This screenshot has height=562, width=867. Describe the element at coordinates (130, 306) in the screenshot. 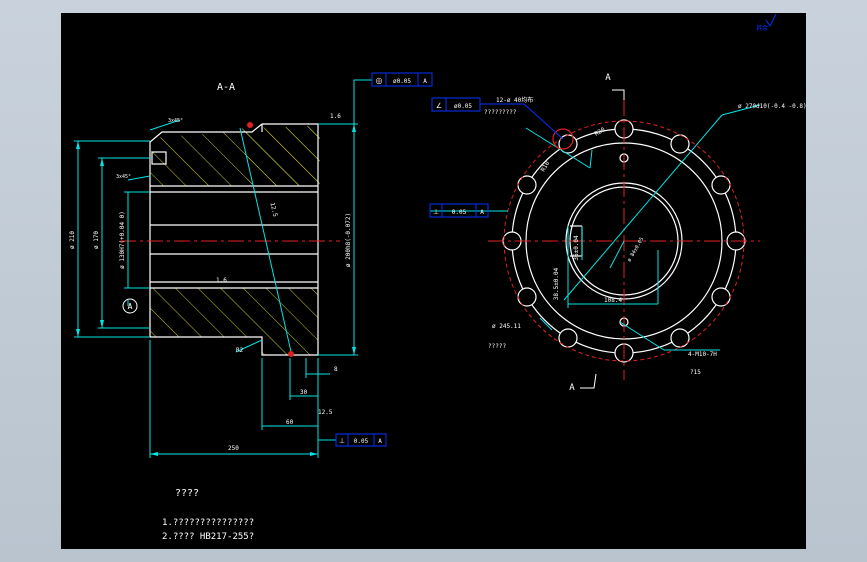

I see `datum-marker: A` at that location.